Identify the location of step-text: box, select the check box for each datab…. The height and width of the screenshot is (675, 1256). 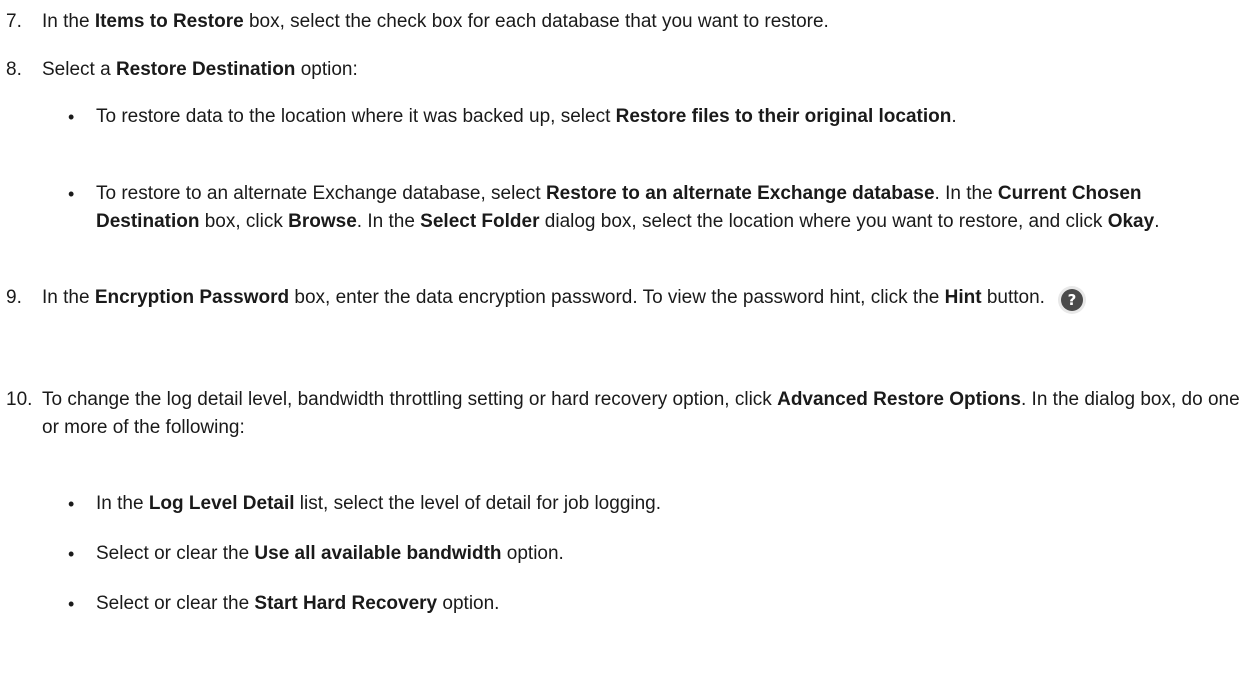
(536, 21).